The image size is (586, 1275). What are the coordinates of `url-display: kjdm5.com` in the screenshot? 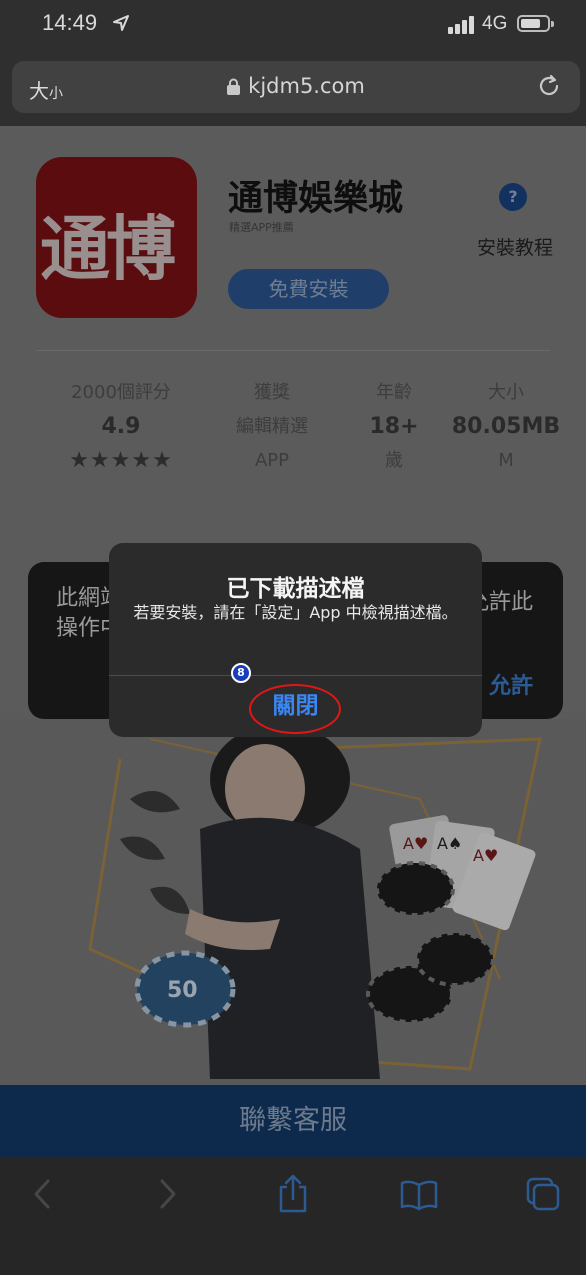 It's located at (296, 86).